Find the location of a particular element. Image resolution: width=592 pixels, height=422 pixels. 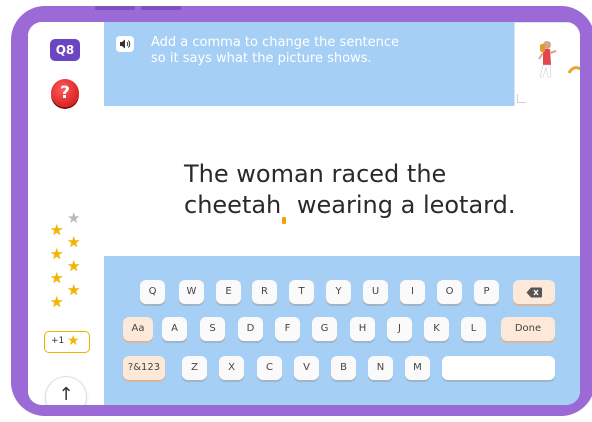

key-d: D is located at coordinates (250, 329).